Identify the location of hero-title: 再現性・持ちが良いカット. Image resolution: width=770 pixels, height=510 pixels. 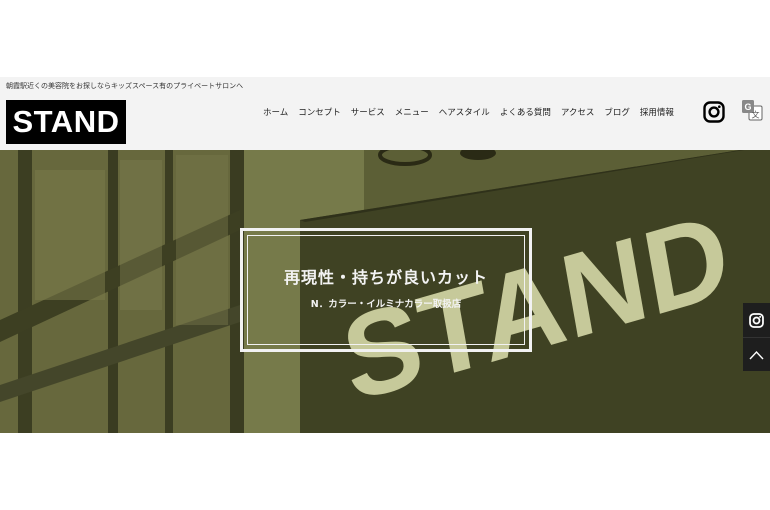
(385, 277).